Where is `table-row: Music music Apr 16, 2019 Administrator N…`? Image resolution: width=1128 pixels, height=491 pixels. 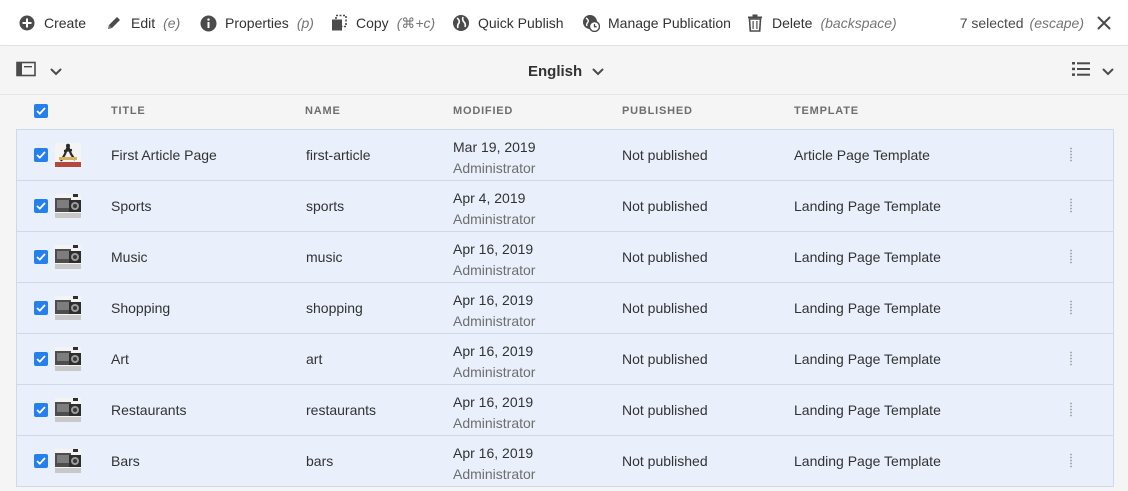 table-row: Music music Apr 16, 2019 Administrator N… is located at coordinates (565, 257).